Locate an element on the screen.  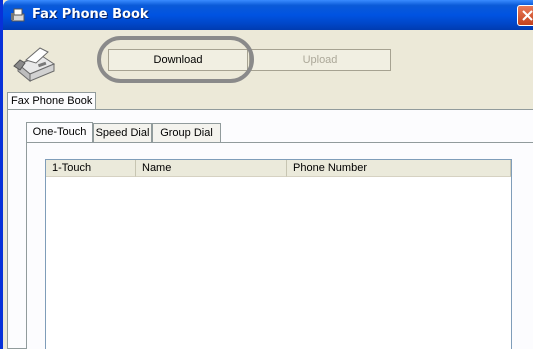
close-button is located at coordinates (525, 15).